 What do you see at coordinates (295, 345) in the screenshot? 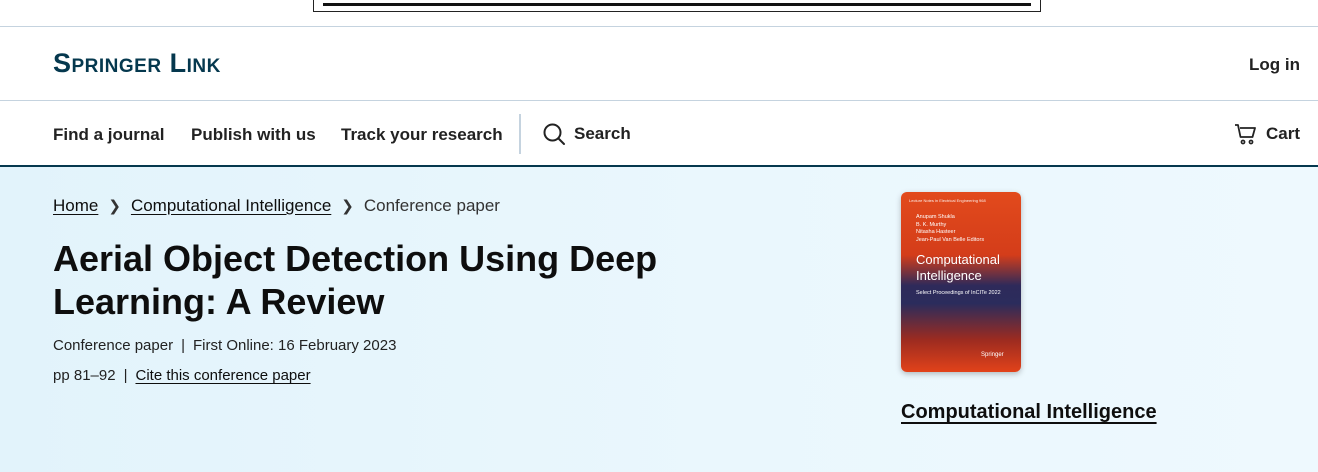
I see `first-online-date: First Online: 16 February 2023` at bounding box center [295, 345].